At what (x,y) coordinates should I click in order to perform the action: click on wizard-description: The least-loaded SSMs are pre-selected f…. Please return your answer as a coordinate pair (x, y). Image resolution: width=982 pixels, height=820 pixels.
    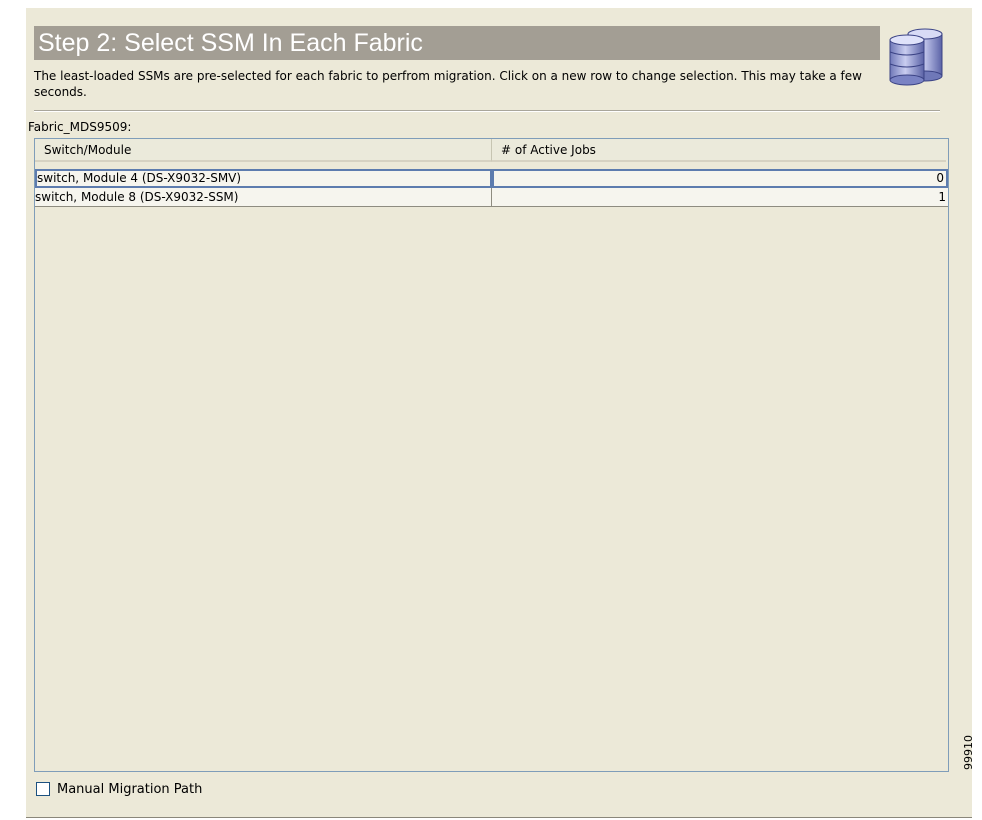
    Looking at the image, I should click on (448, 84).